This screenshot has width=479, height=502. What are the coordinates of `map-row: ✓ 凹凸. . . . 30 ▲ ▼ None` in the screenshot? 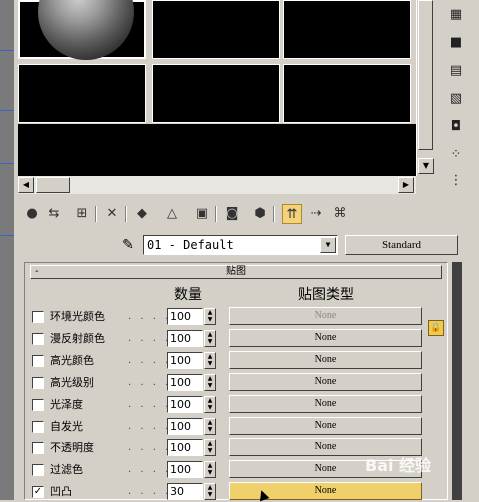 It's located at (229, 492).